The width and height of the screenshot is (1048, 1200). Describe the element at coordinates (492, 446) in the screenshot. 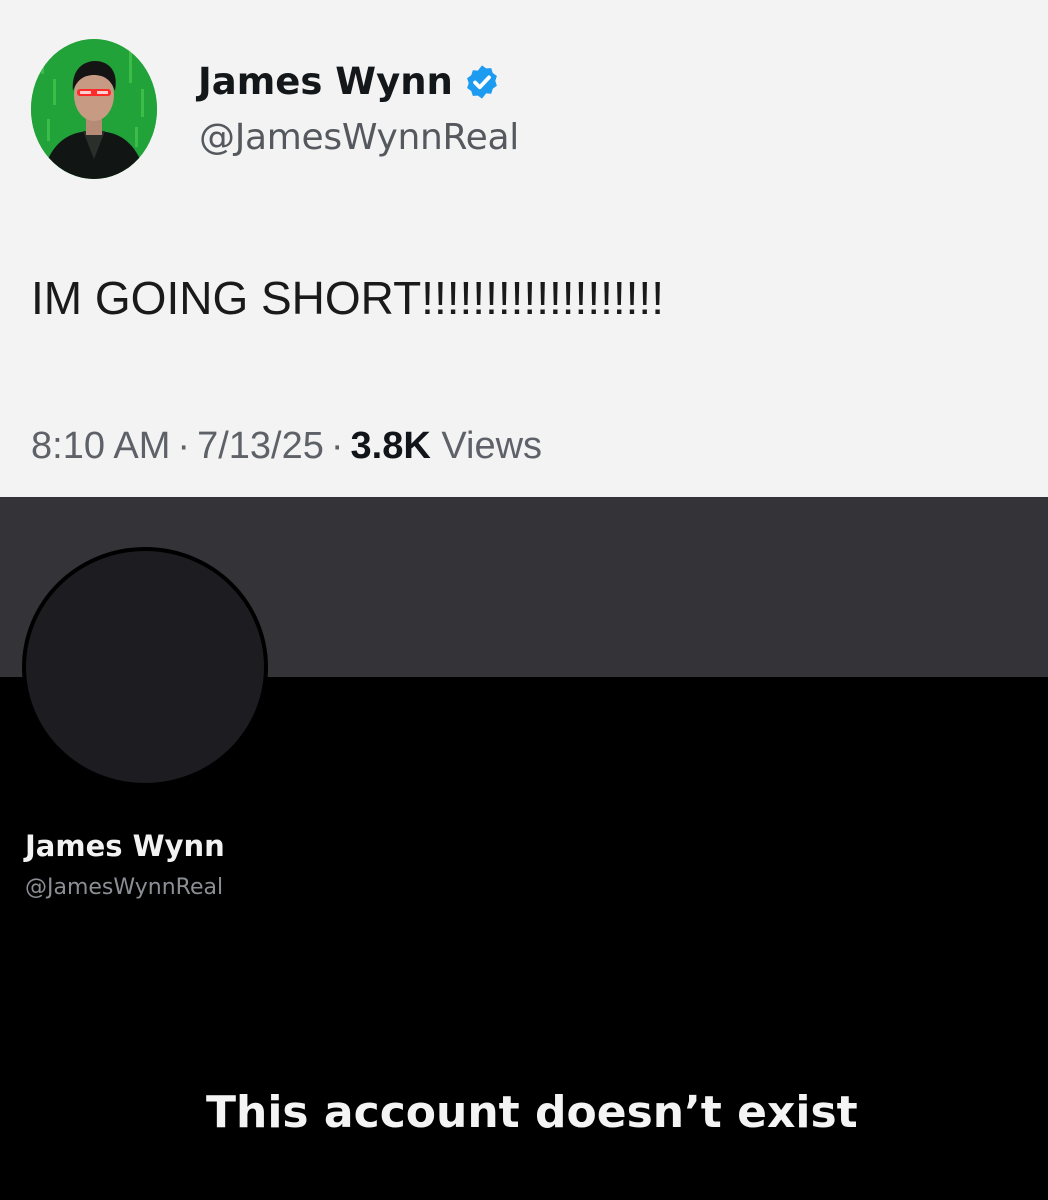

I see `views-label: Views` at that location.